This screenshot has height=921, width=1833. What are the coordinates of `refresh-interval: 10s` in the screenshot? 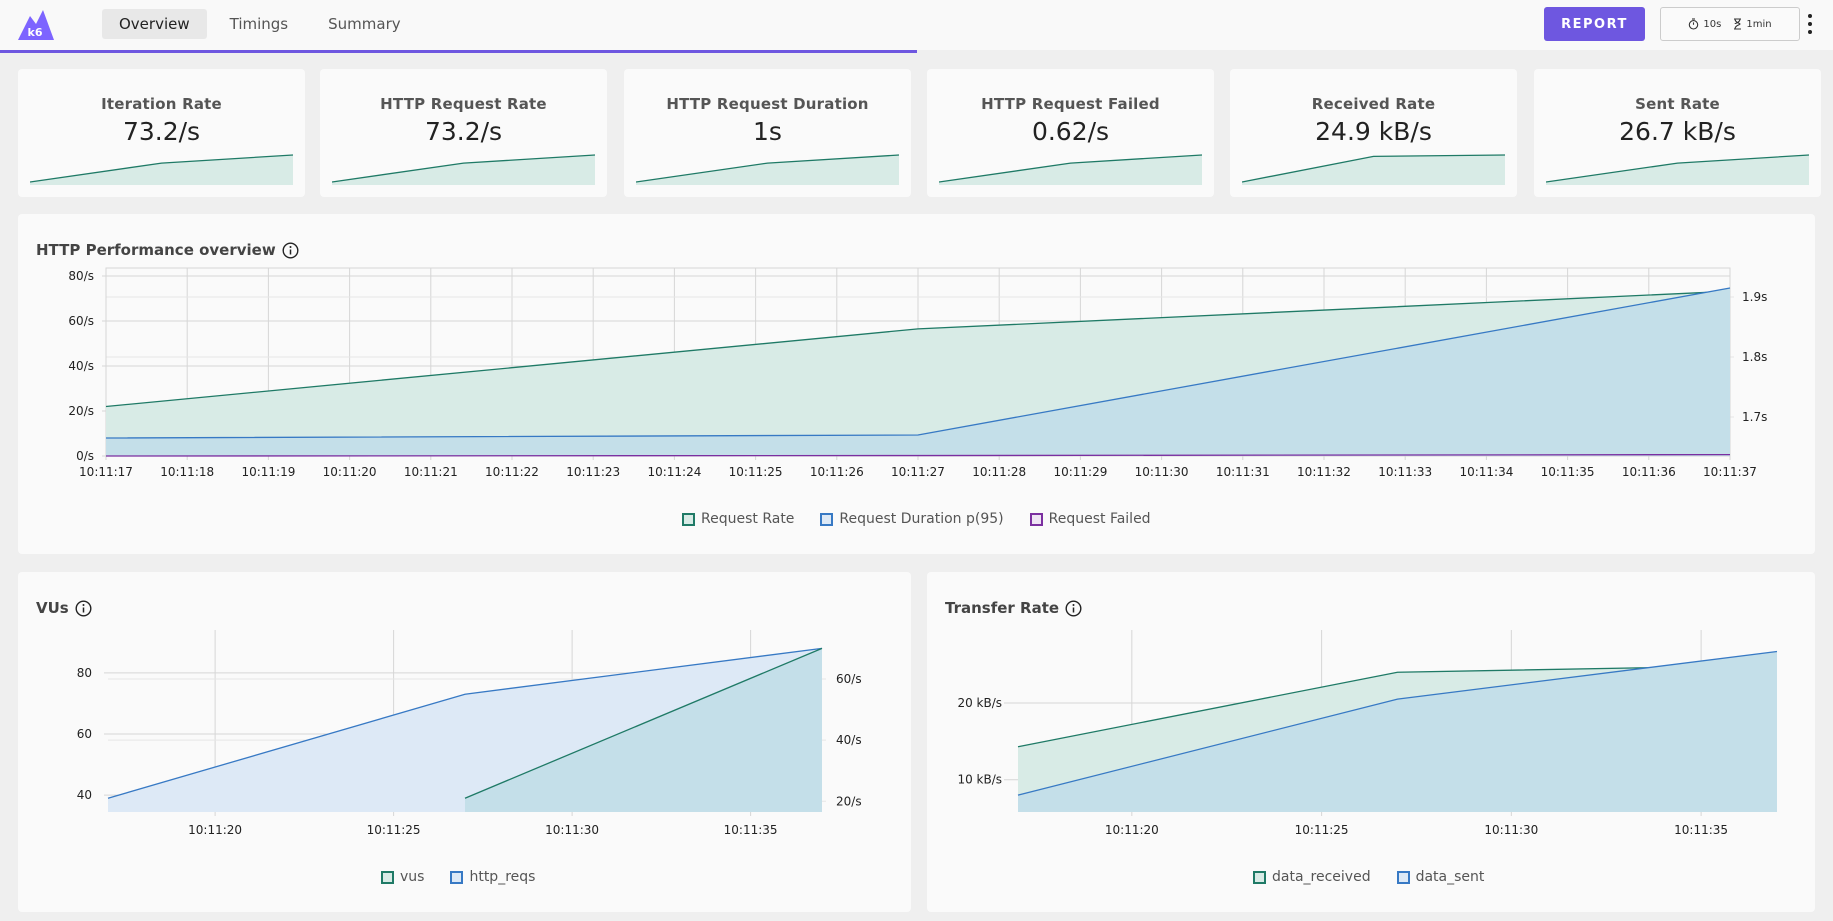 It's located at (1704, 24).